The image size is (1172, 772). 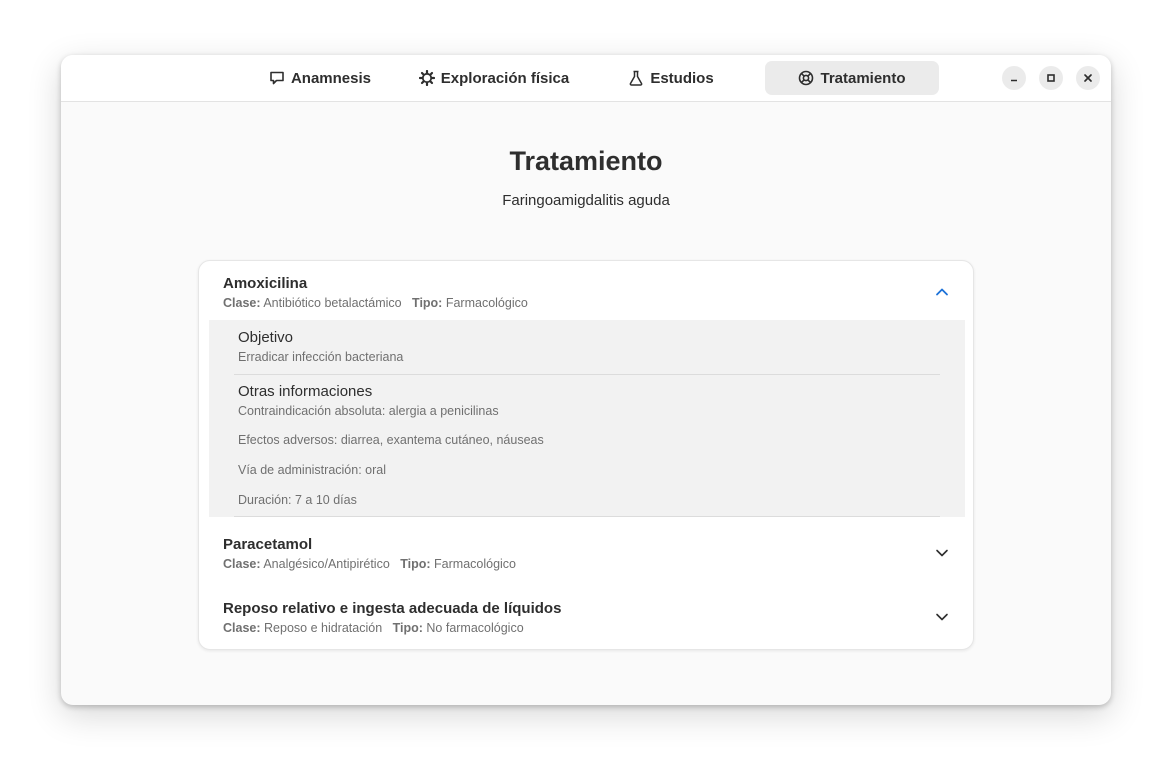 What do you see at coordinates (863, 78) in the screenshot?
I see `tab-label: Tratamiento` at bounding box center [863, 78].